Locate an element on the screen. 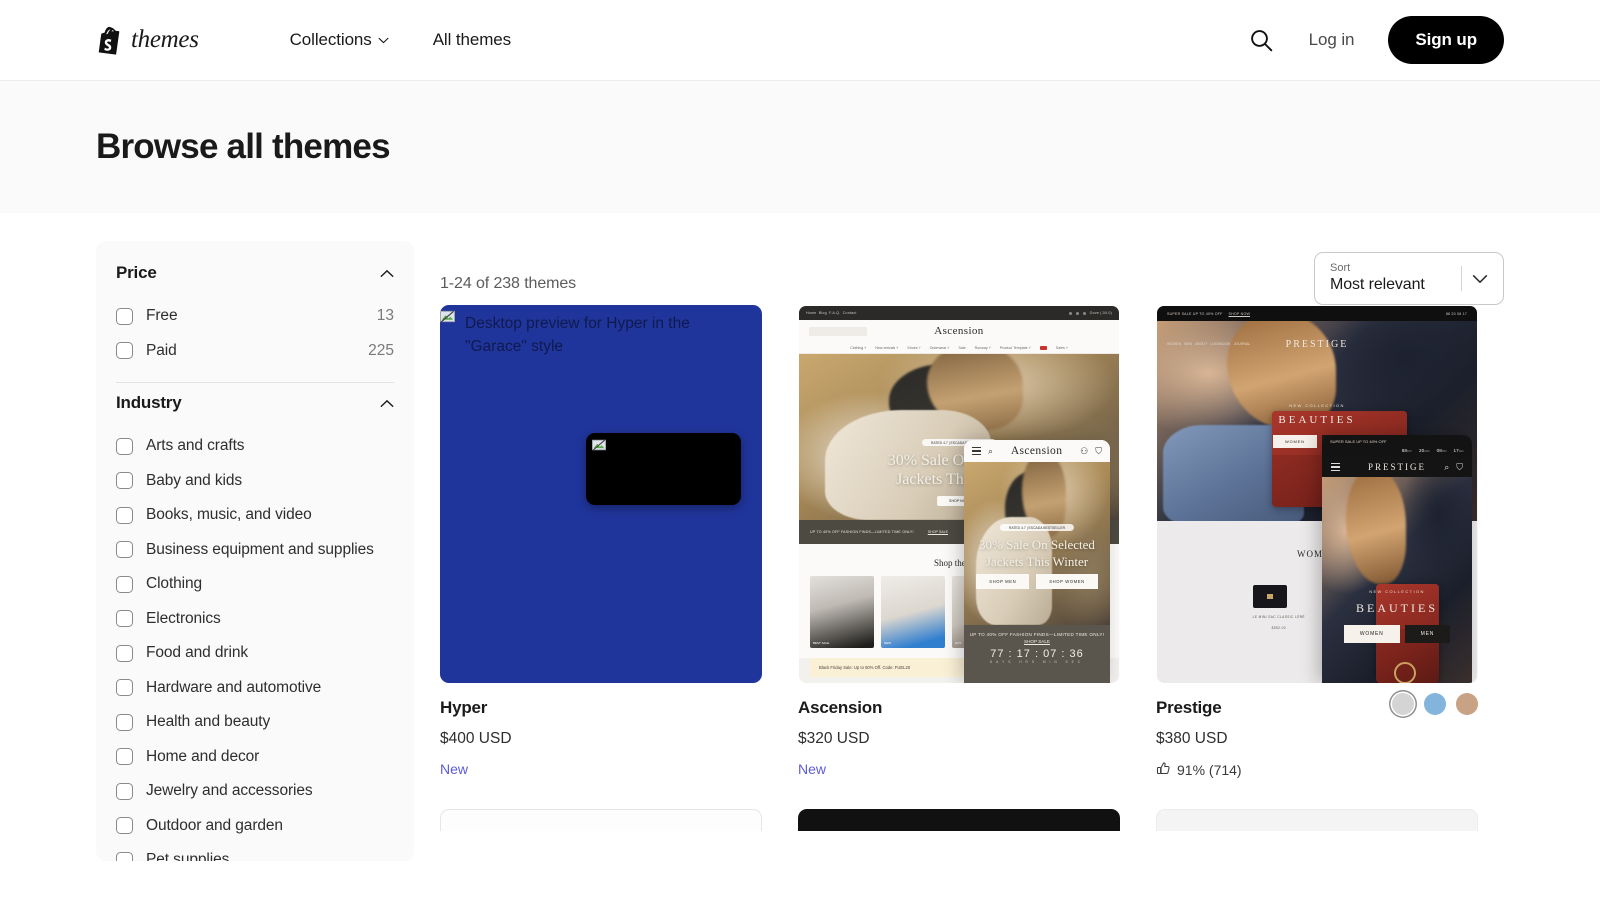 This screenshot has width=1600, height=900. mobile-btn-shop-women: SHOP WOMEN is located at coordinates (1067, 581).